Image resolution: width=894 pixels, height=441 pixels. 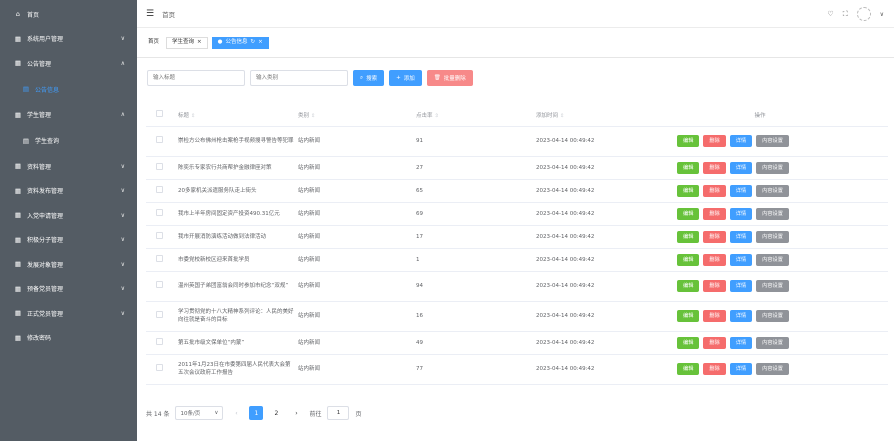 I want to click on avatar, so click(x=863, y=14).